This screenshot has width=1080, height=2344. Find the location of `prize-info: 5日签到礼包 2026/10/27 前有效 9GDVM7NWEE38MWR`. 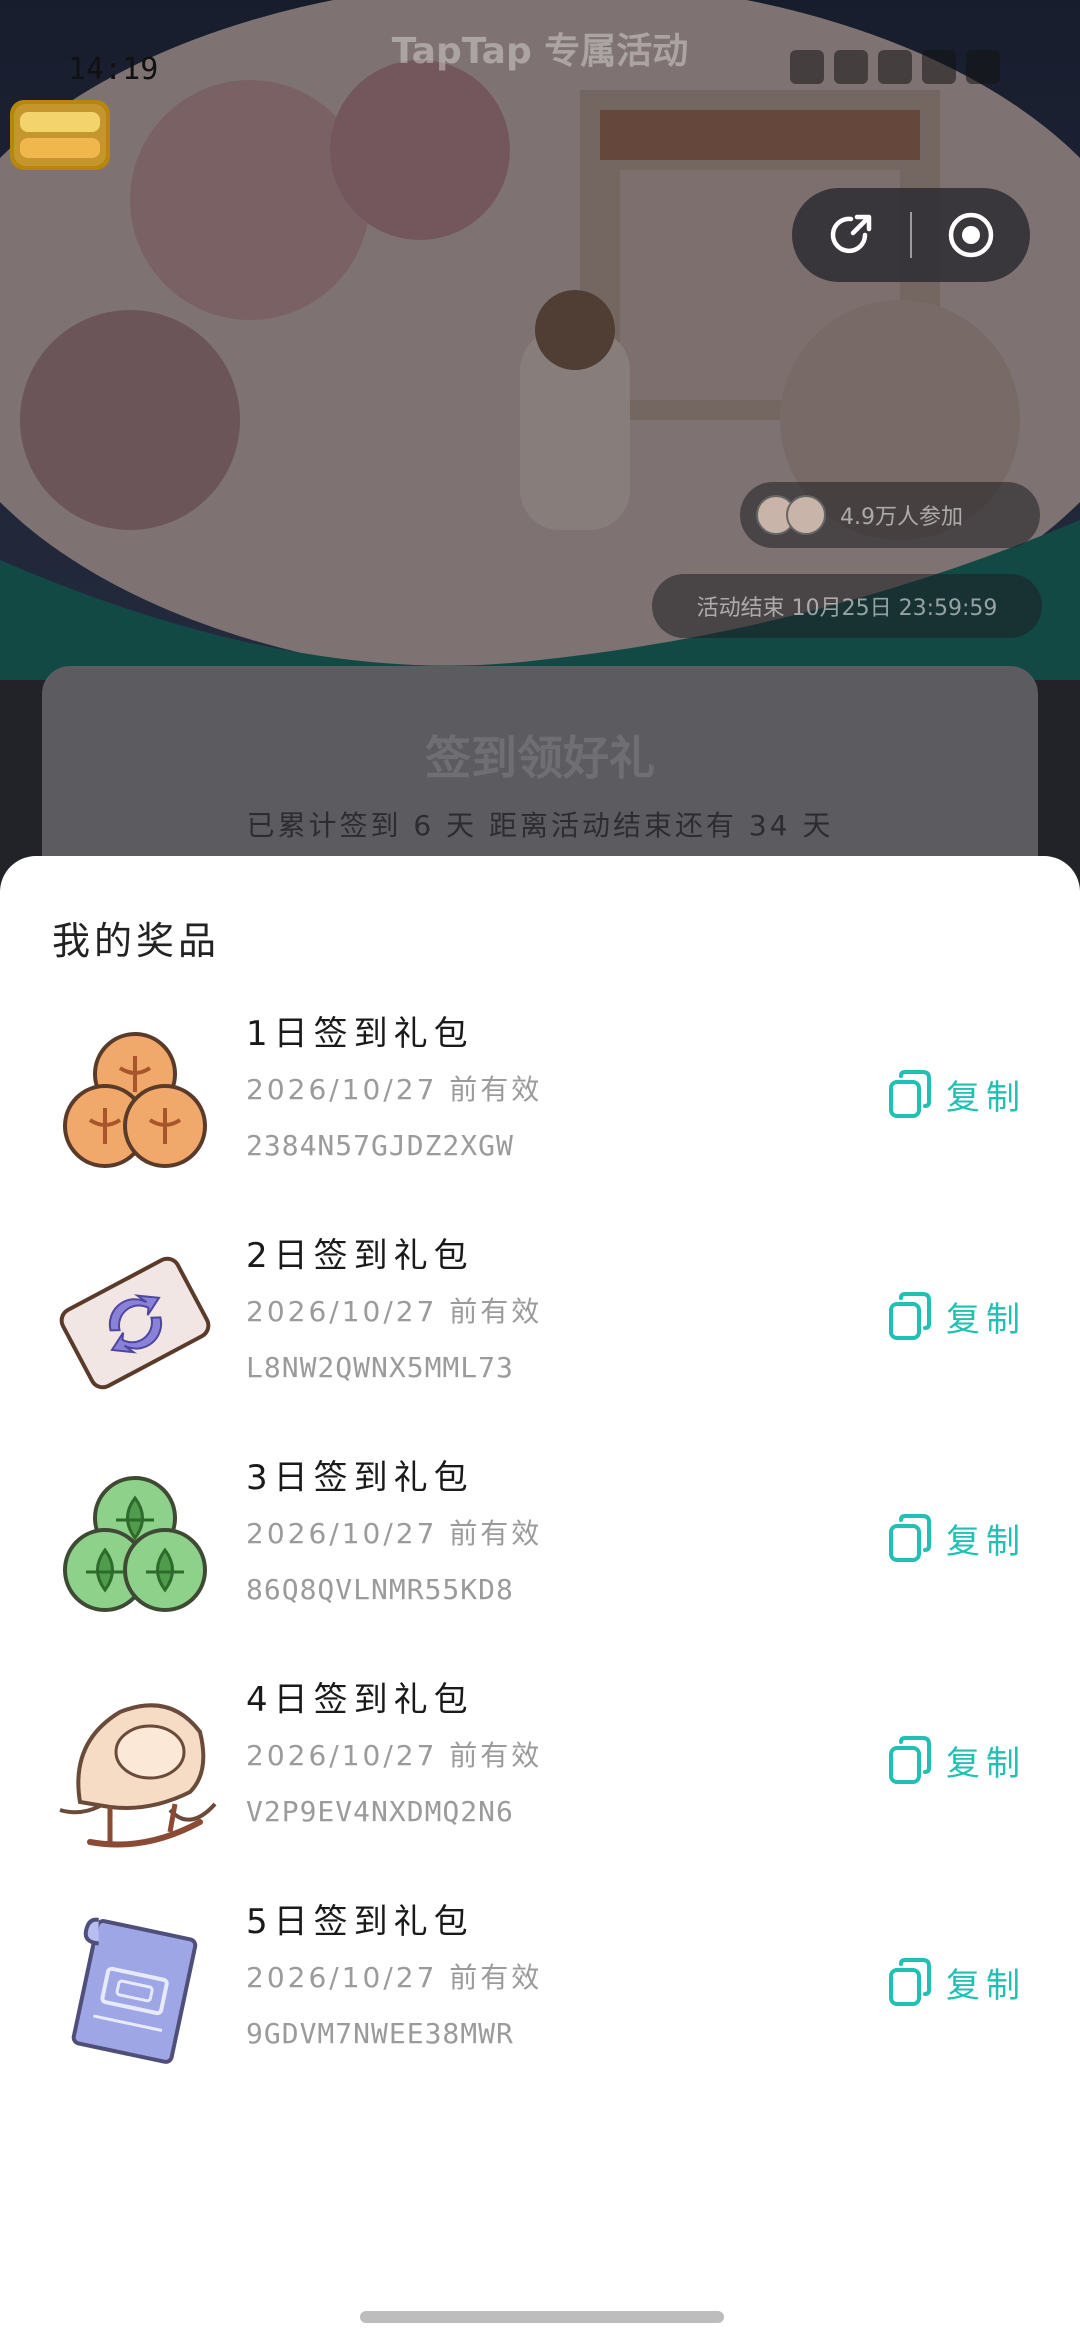

prize-info: 5日签到礼包 2026/10/27 前有效 9GDVM7NWEE38MWR is located at coordinates (546, 1978).